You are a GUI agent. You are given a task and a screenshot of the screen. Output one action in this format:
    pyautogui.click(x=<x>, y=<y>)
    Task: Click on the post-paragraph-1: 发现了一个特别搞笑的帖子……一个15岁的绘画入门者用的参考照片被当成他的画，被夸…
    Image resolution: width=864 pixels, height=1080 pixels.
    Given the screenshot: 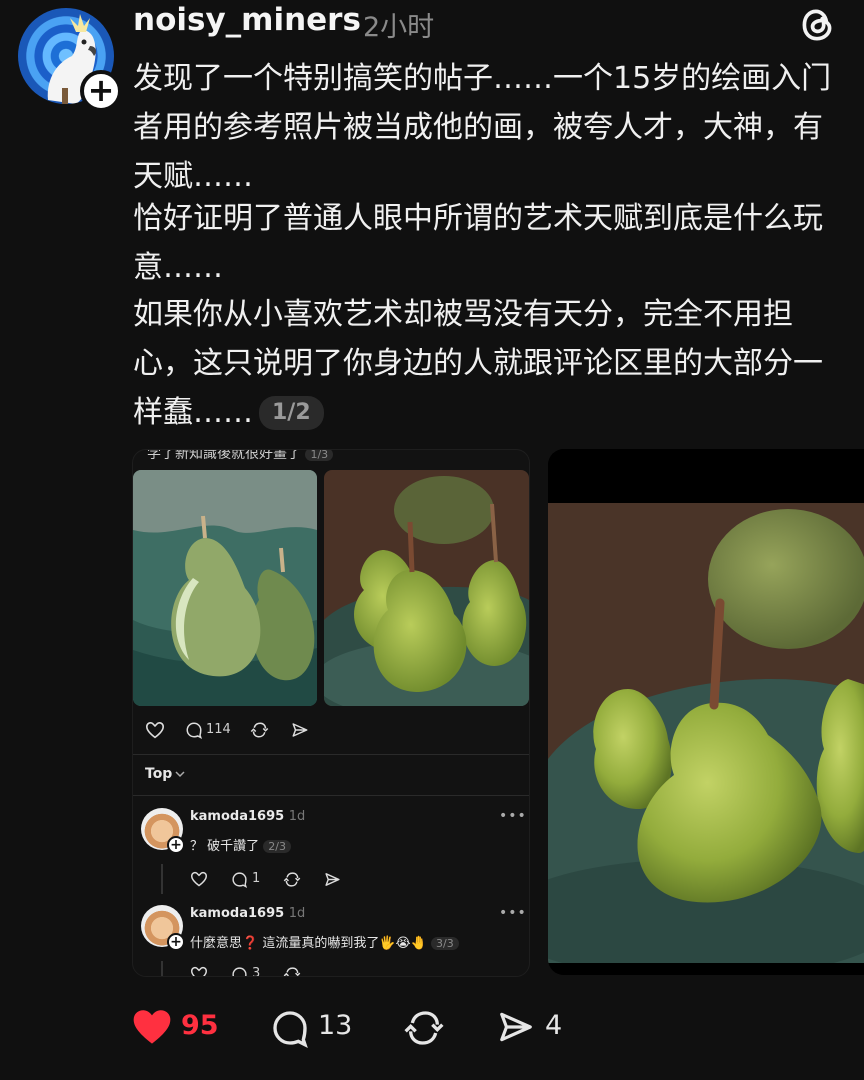 What is the action you would take?
    pyautogui.click(x=482, y=127)
    